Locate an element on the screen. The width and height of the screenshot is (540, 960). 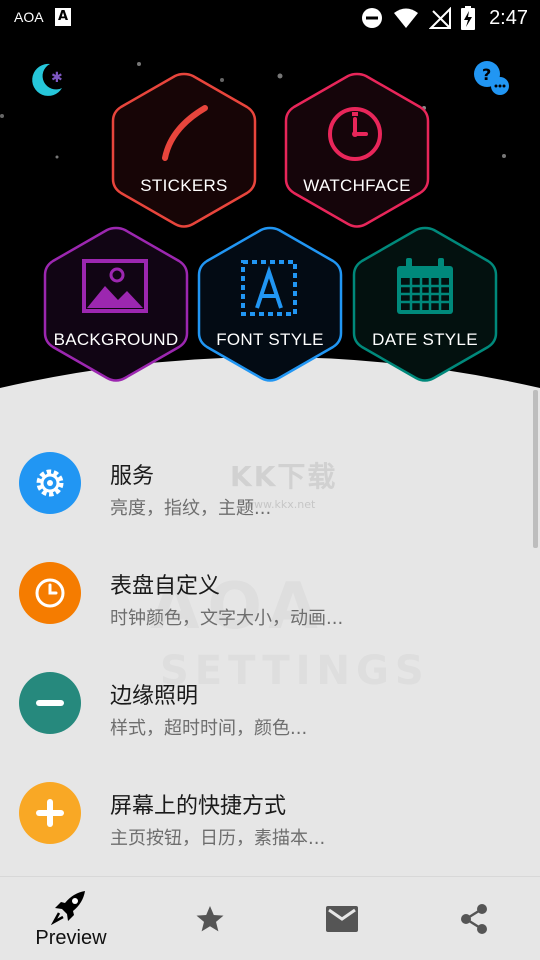
menu-item-title: 屏幕上的快捷方式 is located at coordinates (198, 806).